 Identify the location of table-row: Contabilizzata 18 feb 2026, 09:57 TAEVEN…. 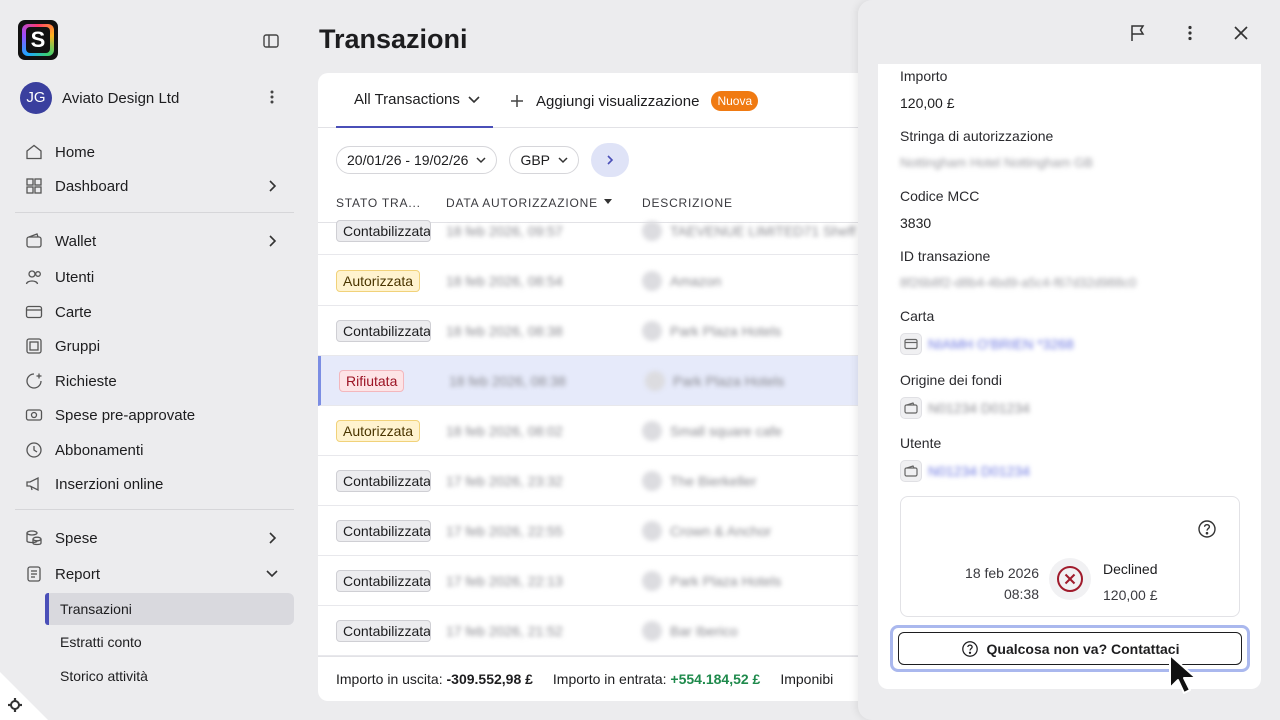
(598, 232).